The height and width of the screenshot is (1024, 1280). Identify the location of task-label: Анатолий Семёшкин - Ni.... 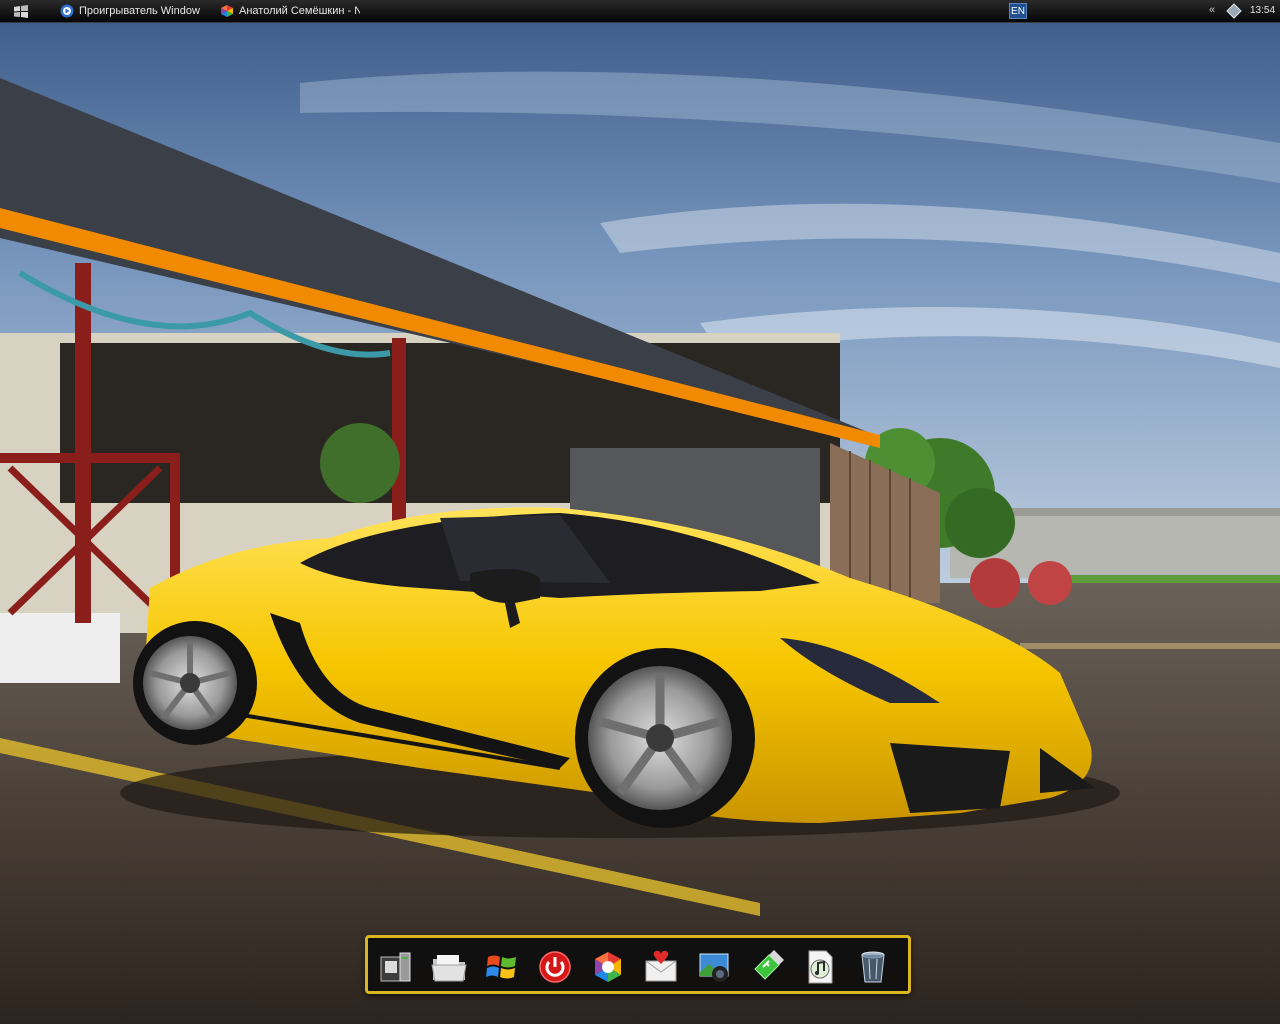
(299, 11).